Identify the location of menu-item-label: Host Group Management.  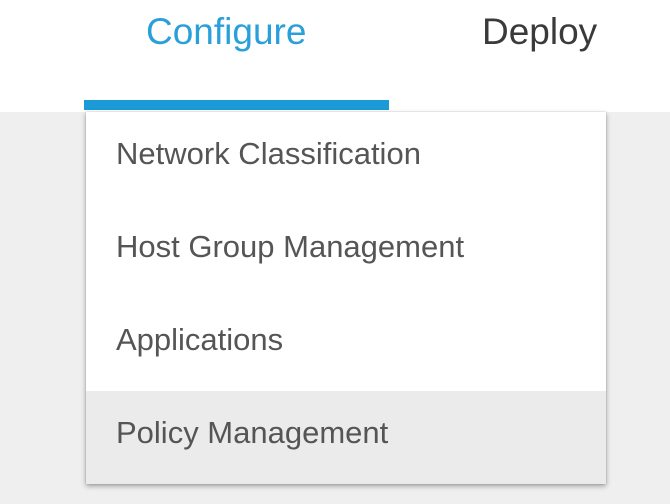
(290, 246).